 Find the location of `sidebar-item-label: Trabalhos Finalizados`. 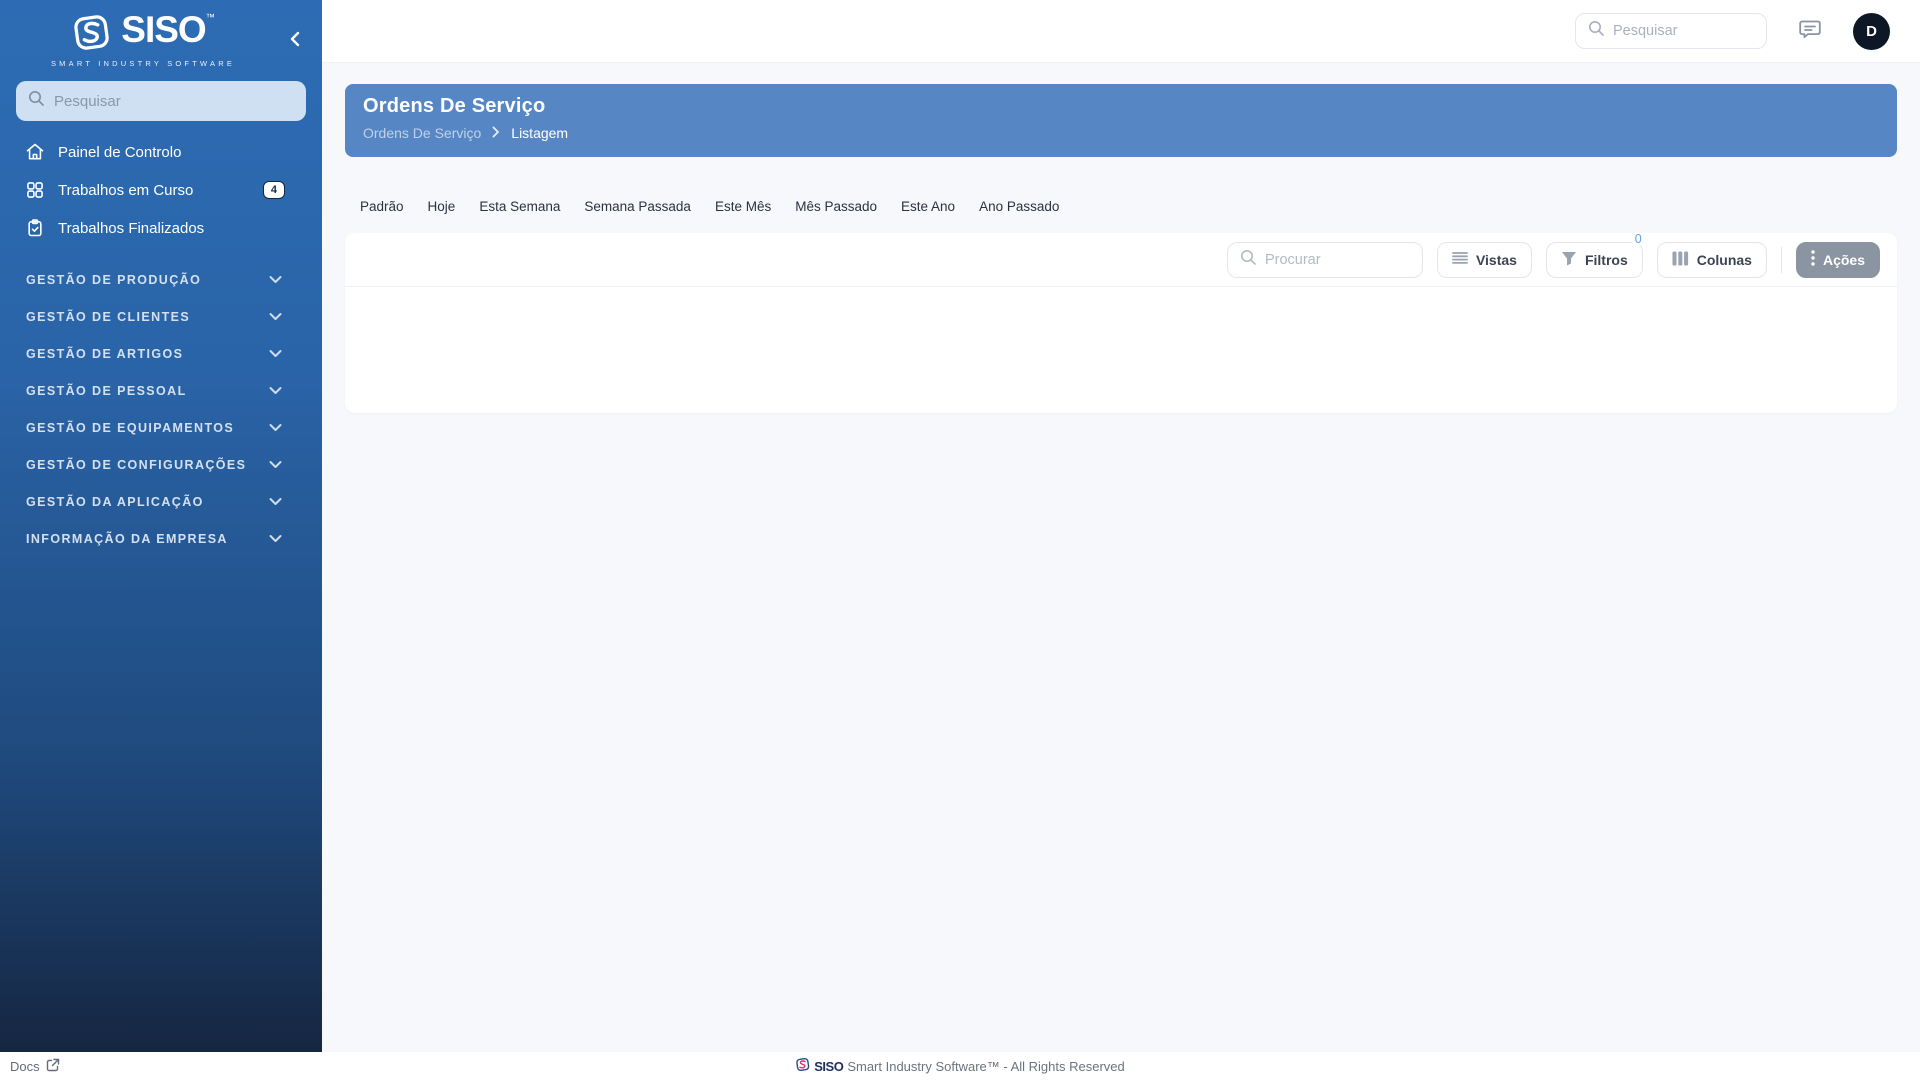

sidebar-item-label: Trabalhos Finalizados is located at coordinates (131, 228).